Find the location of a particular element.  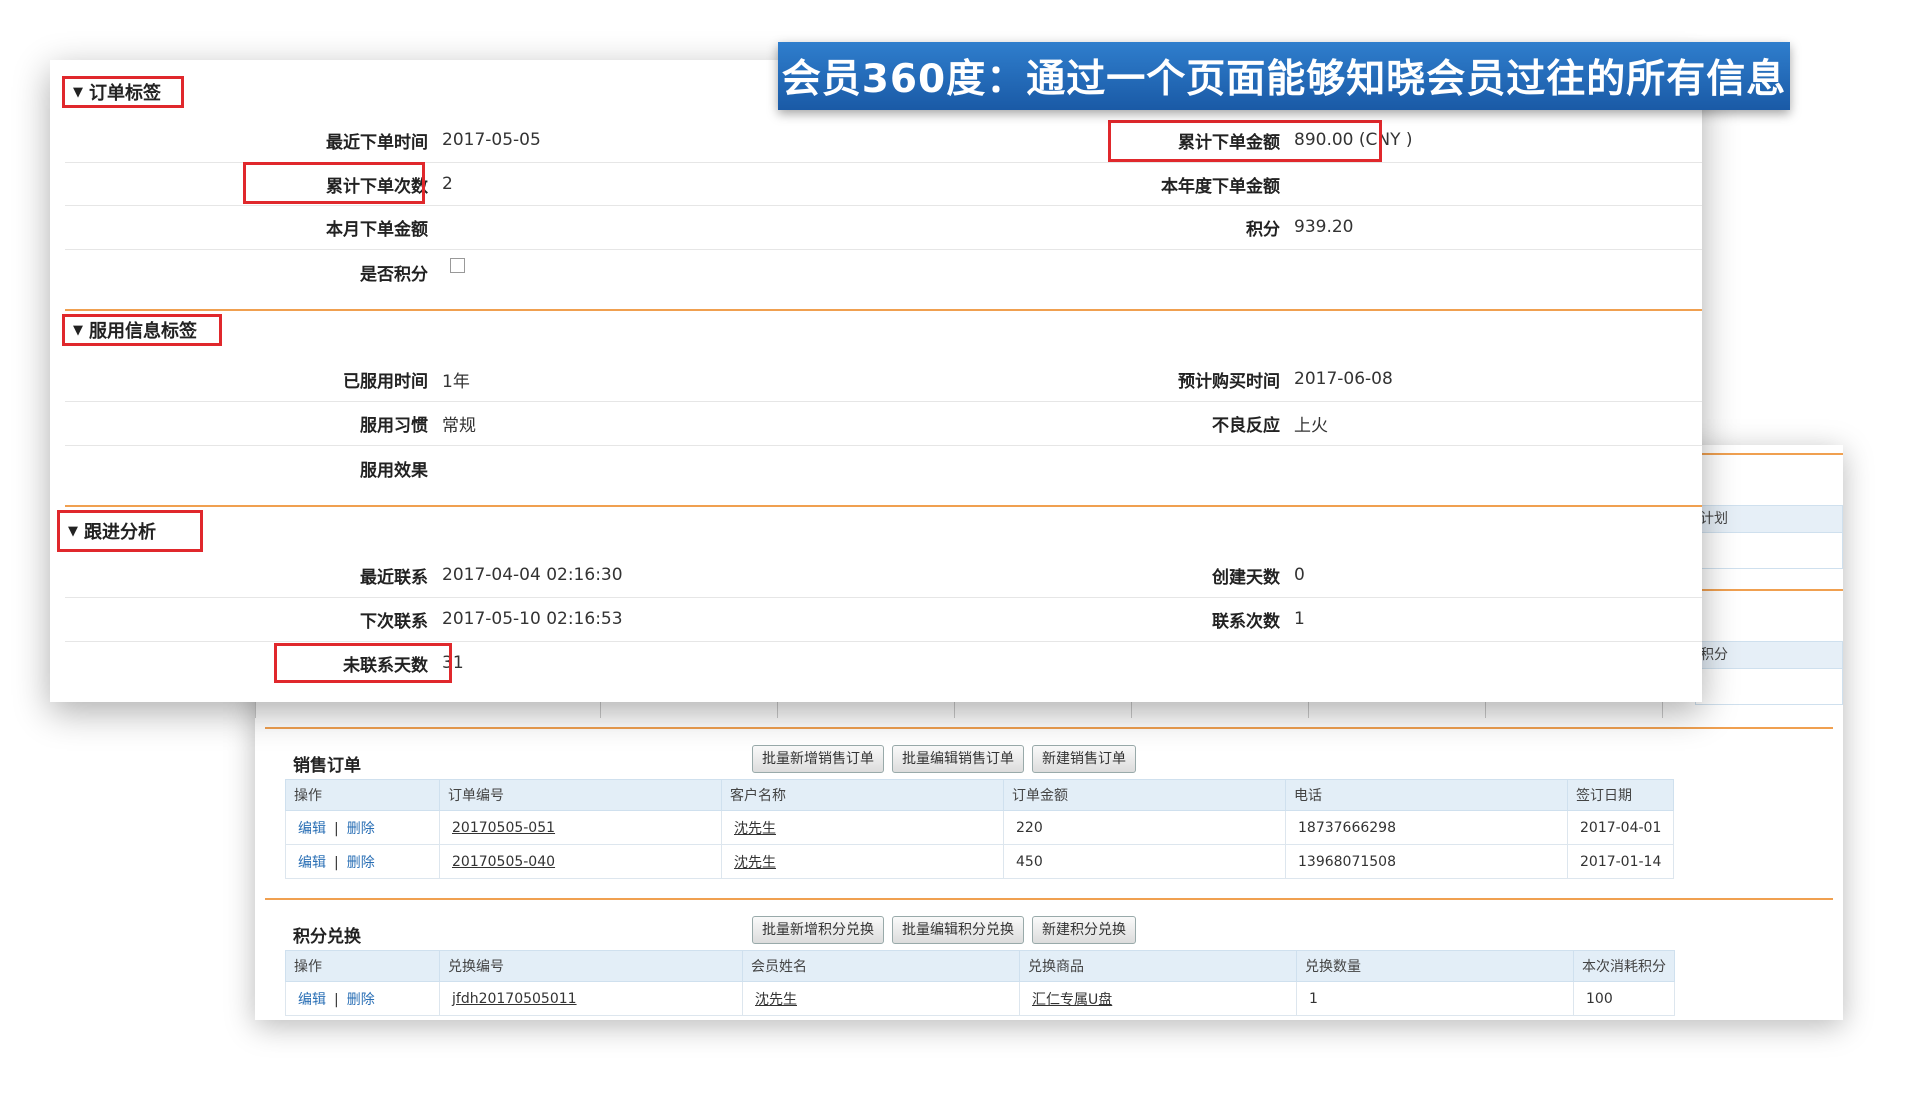

field-label: 服用习惯 is located at coordinates (394, 425).